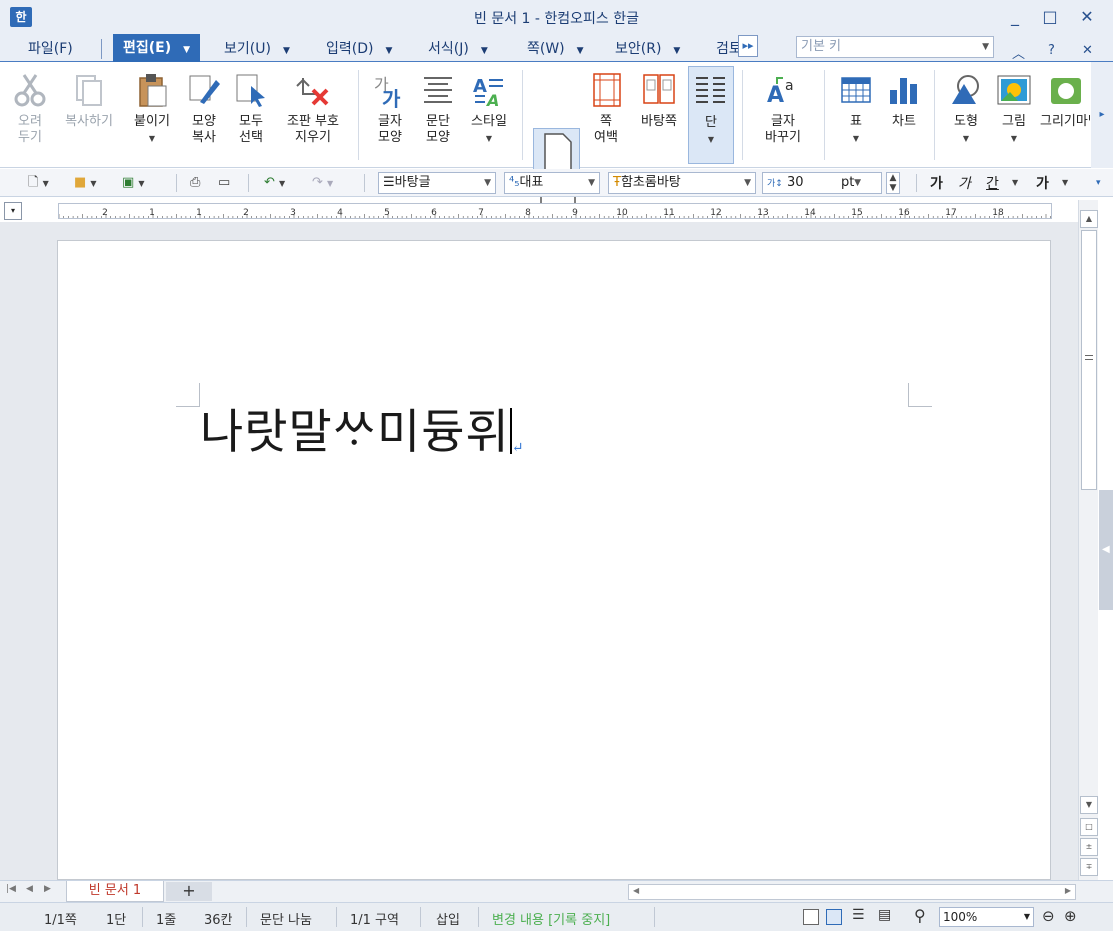 The width and height of the screenshot is (1113, 931). I want to click on scroll-left-icon: ◀, so click(636, 890).